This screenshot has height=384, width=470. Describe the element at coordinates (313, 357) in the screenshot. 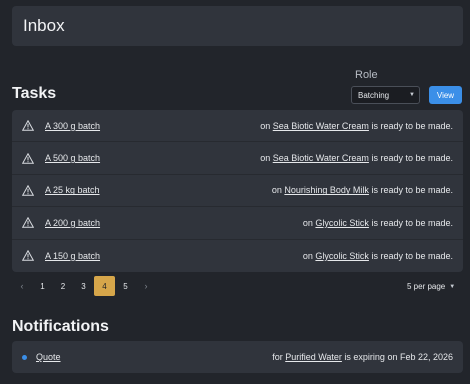

I see `product-link: Purified Water` at that location.